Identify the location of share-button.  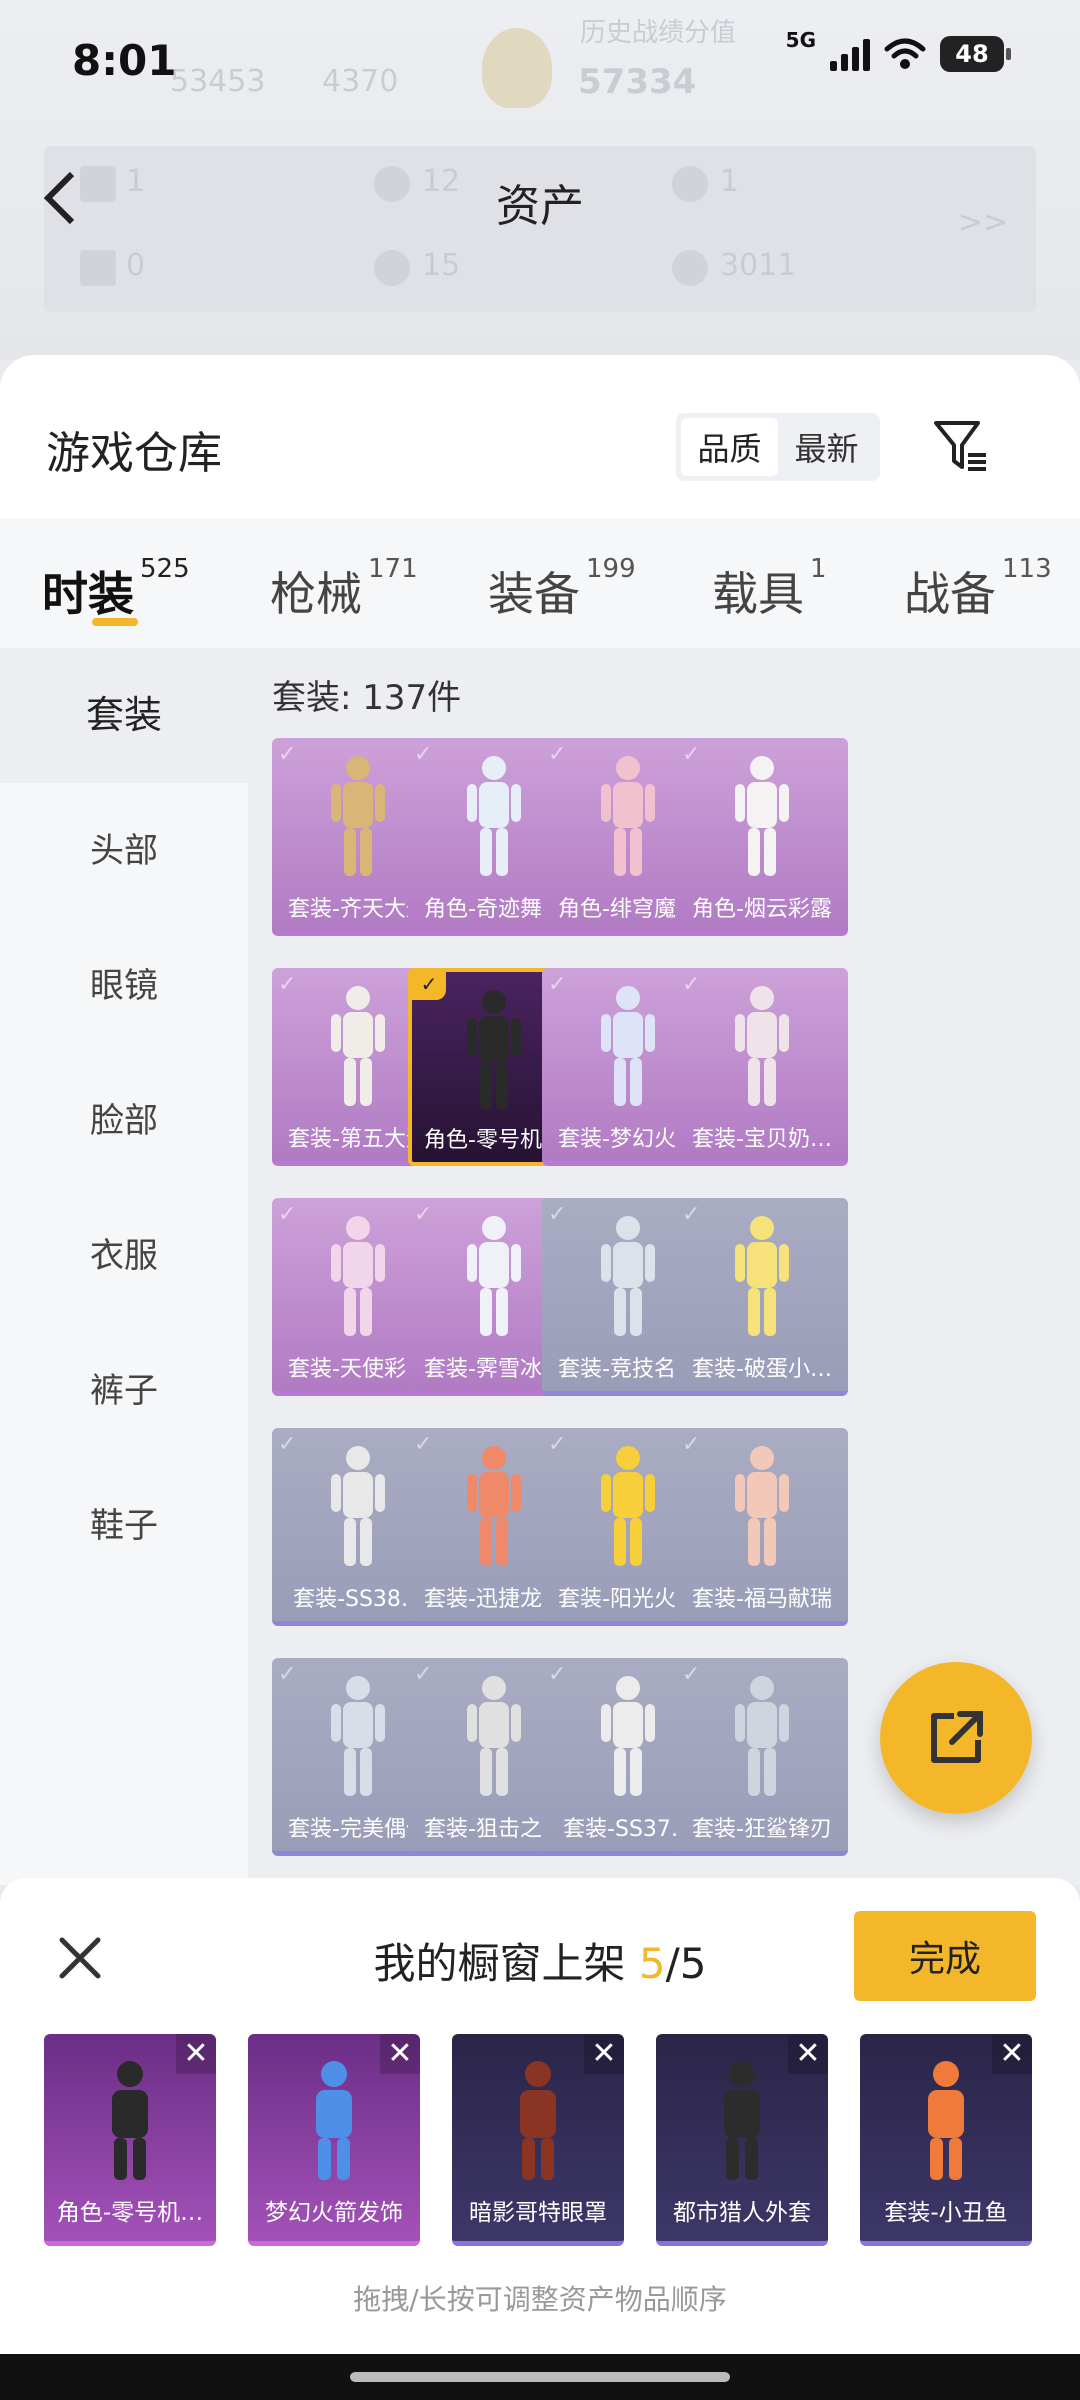
(956, 1738).